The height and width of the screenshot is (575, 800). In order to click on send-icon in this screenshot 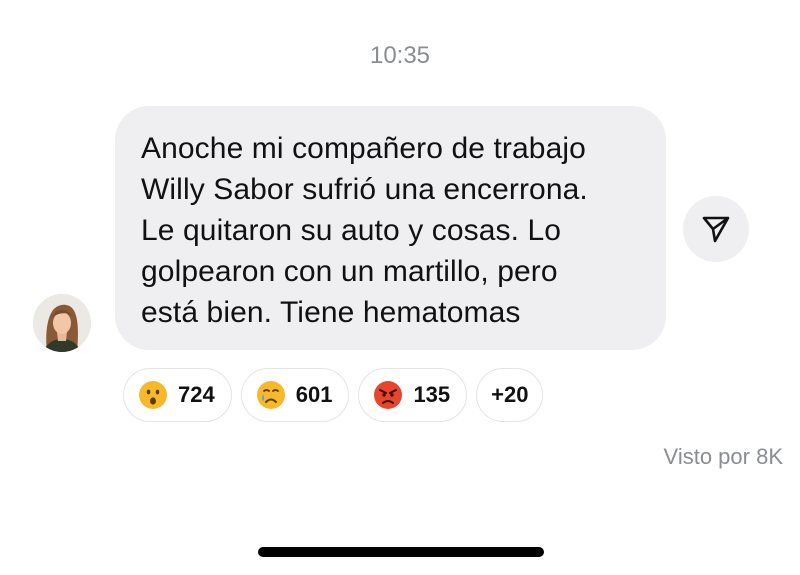, I will do `click(716, 229)`.